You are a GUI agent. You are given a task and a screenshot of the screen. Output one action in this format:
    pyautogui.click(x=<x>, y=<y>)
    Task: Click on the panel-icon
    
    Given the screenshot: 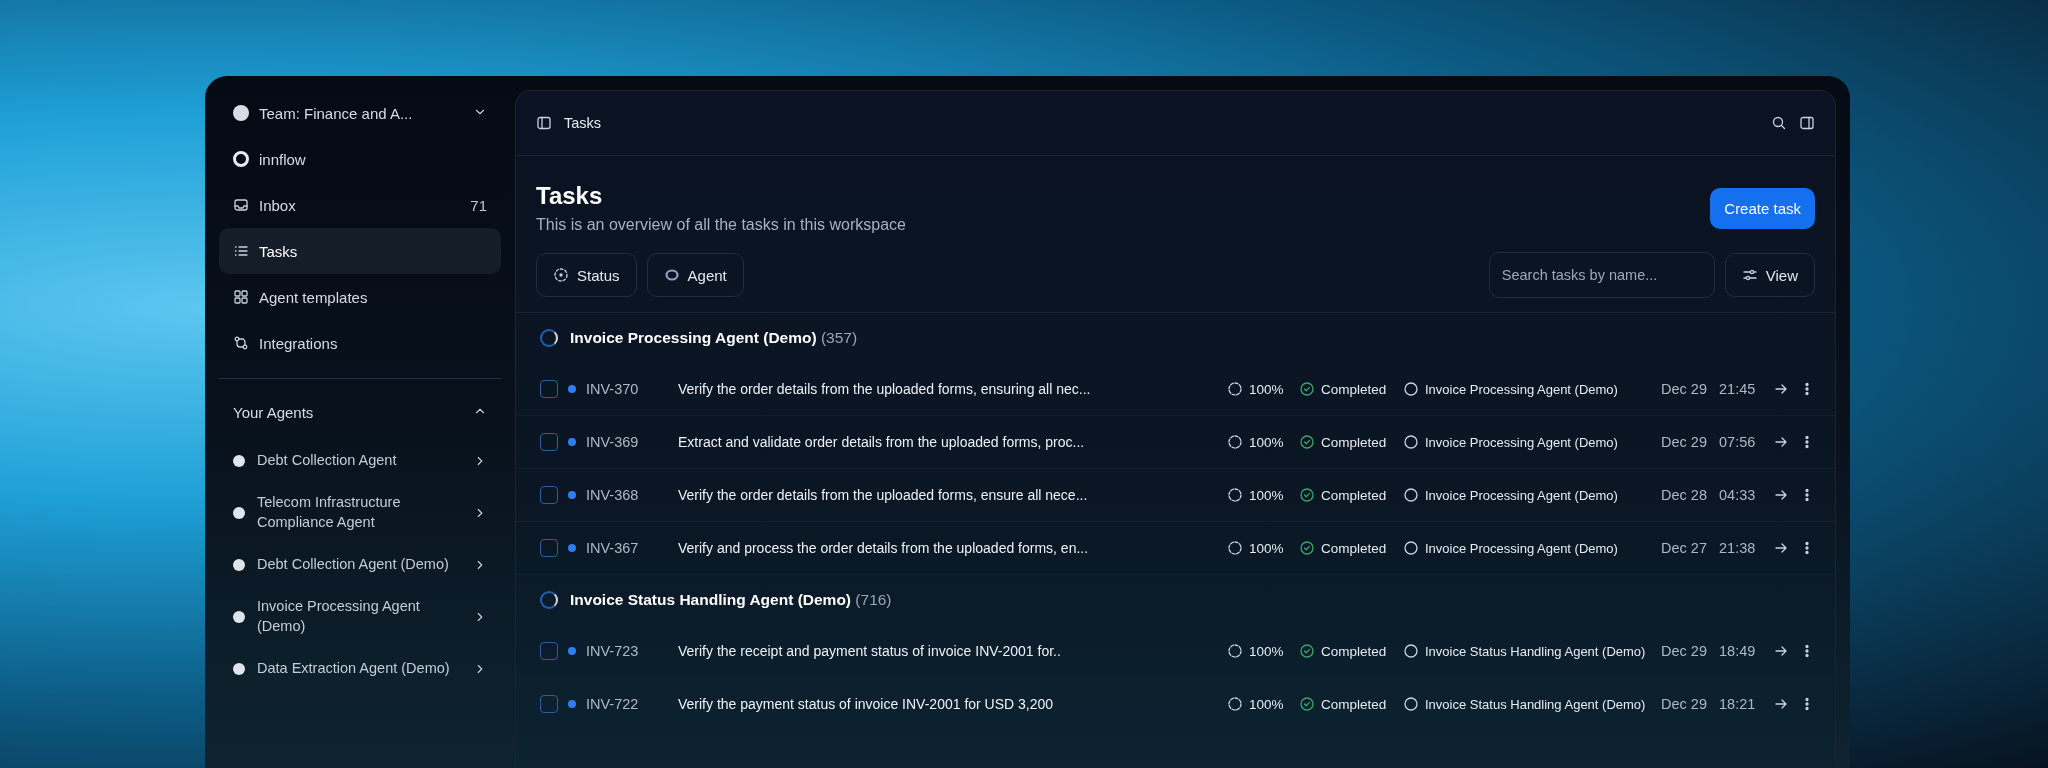 What is the action you would take?
    pyautogui.click(x=544, y=123)
    